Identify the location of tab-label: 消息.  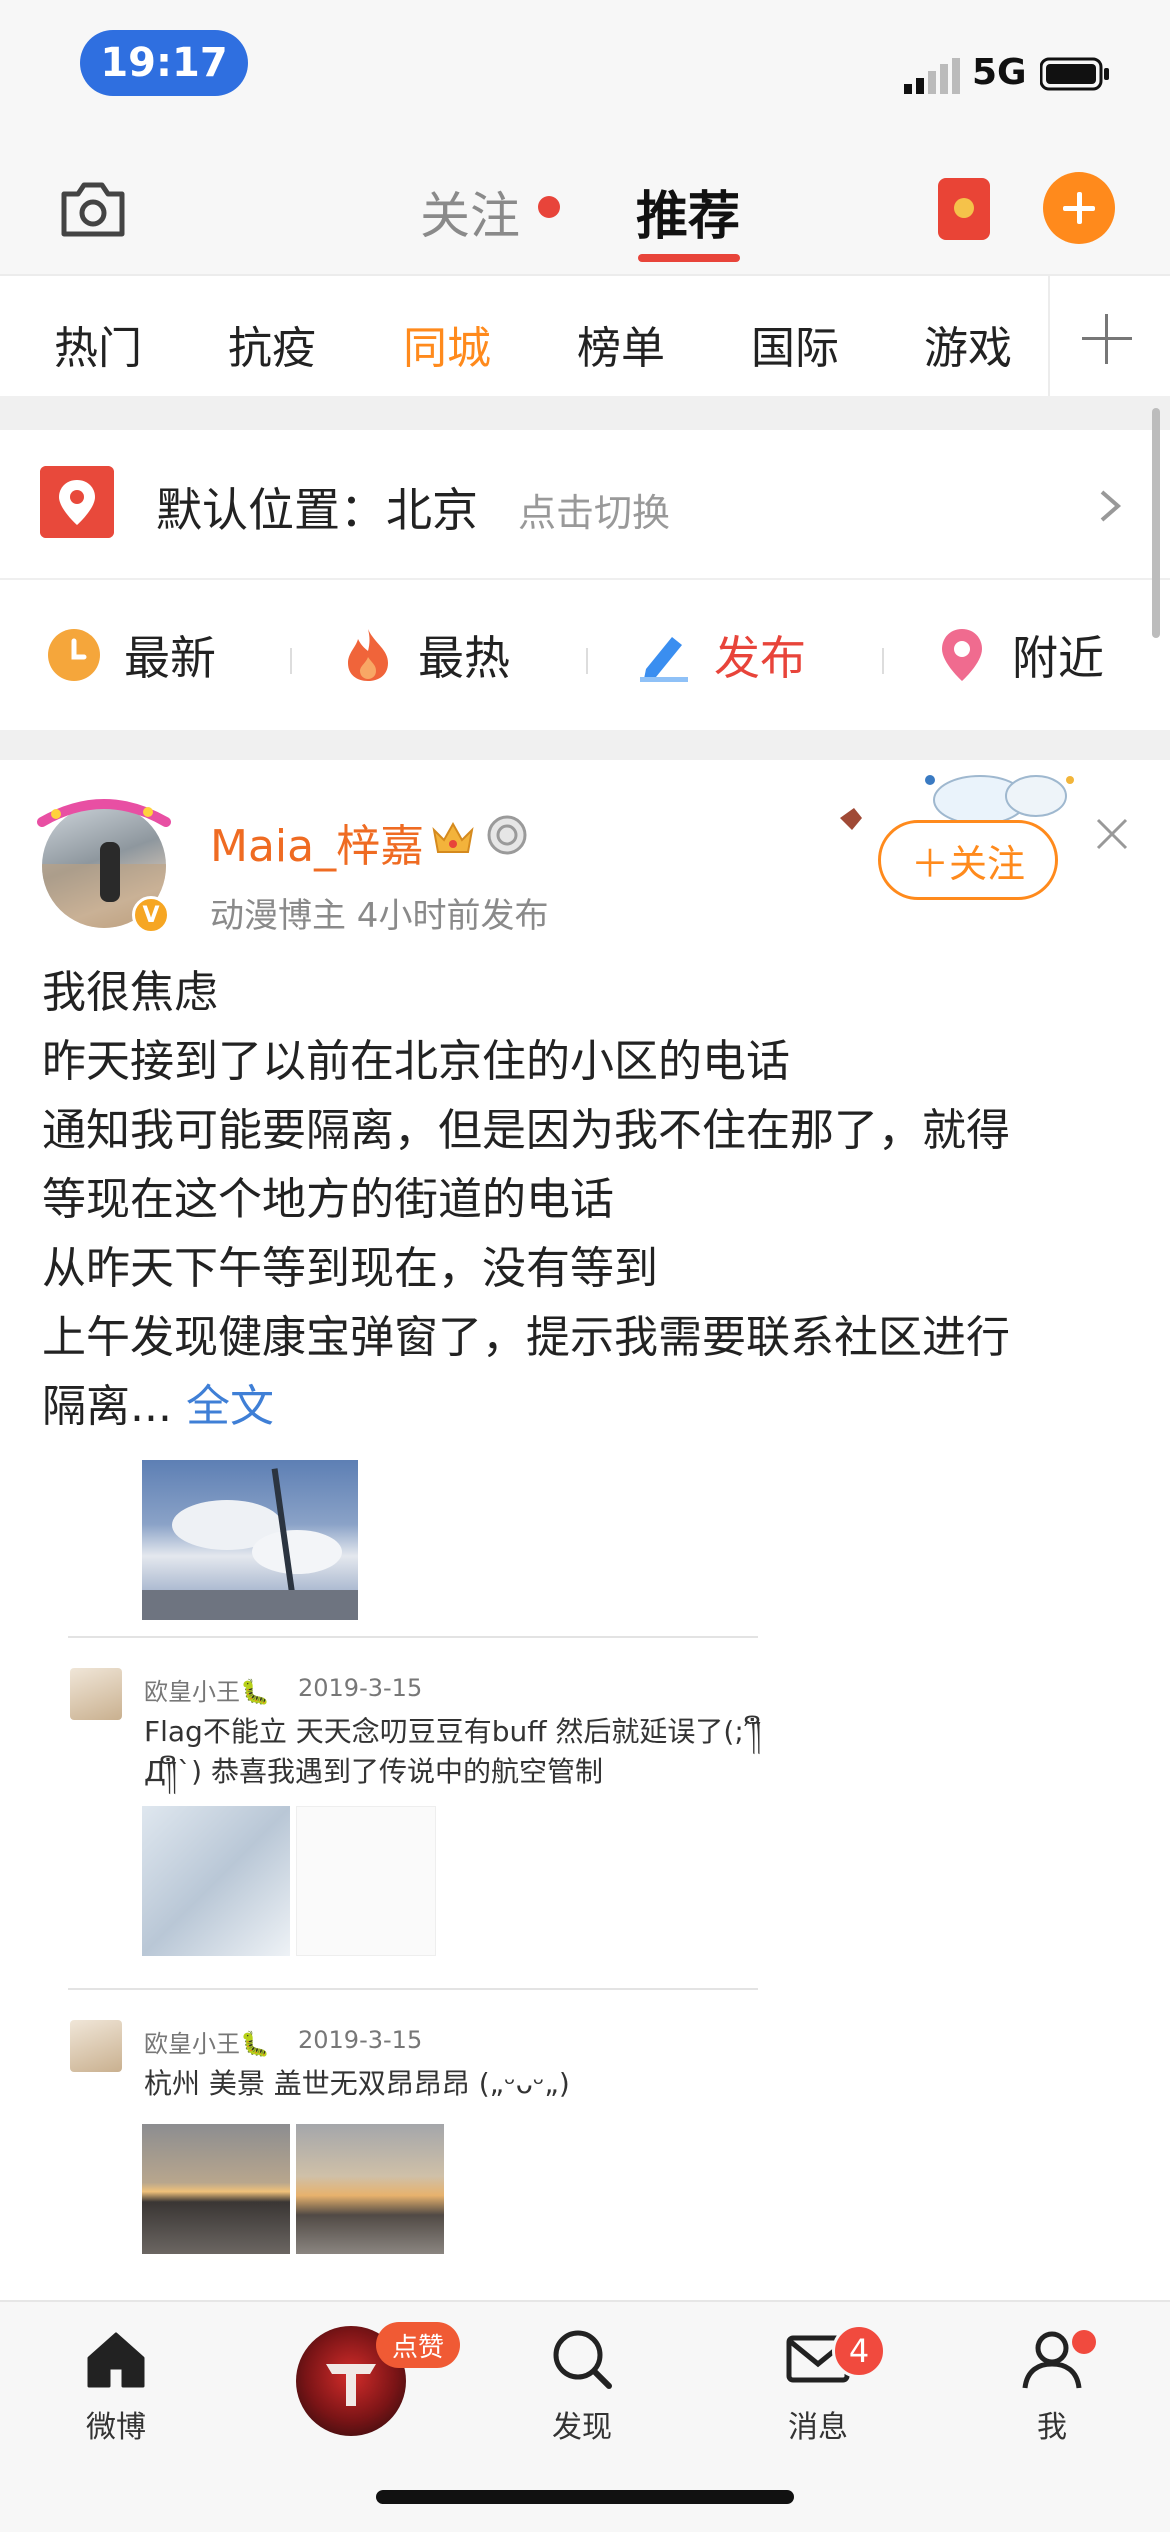
(818, 2427).